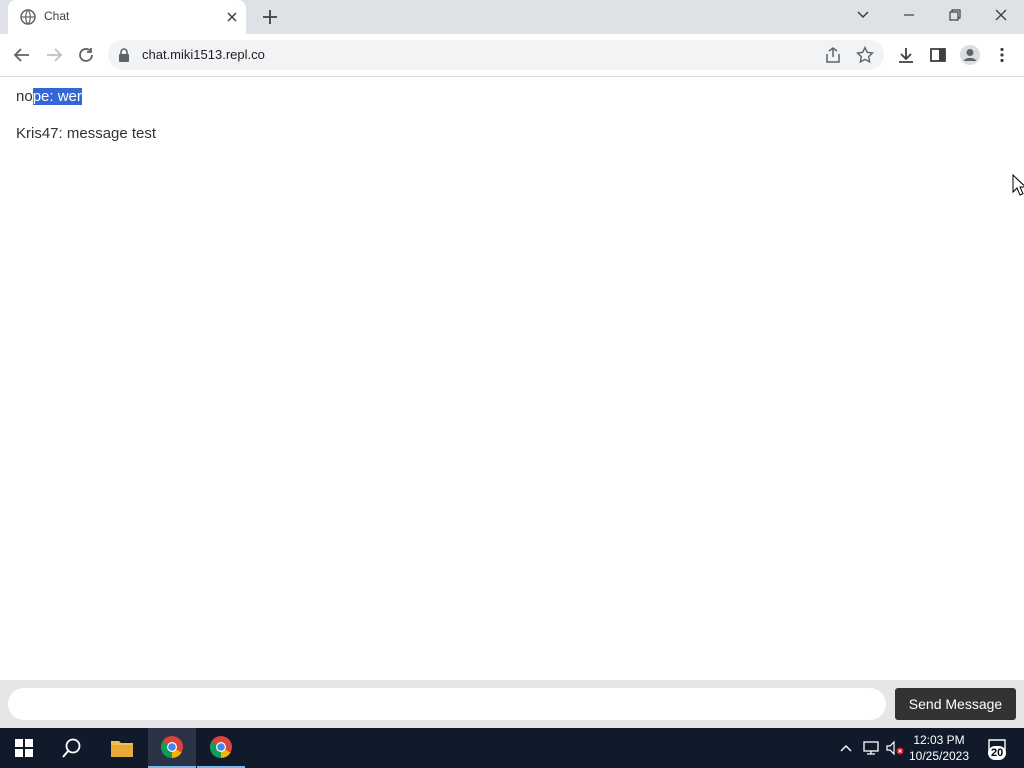 The image size is (1024, 768). I want to click on lock-icon, so click(124, 55).